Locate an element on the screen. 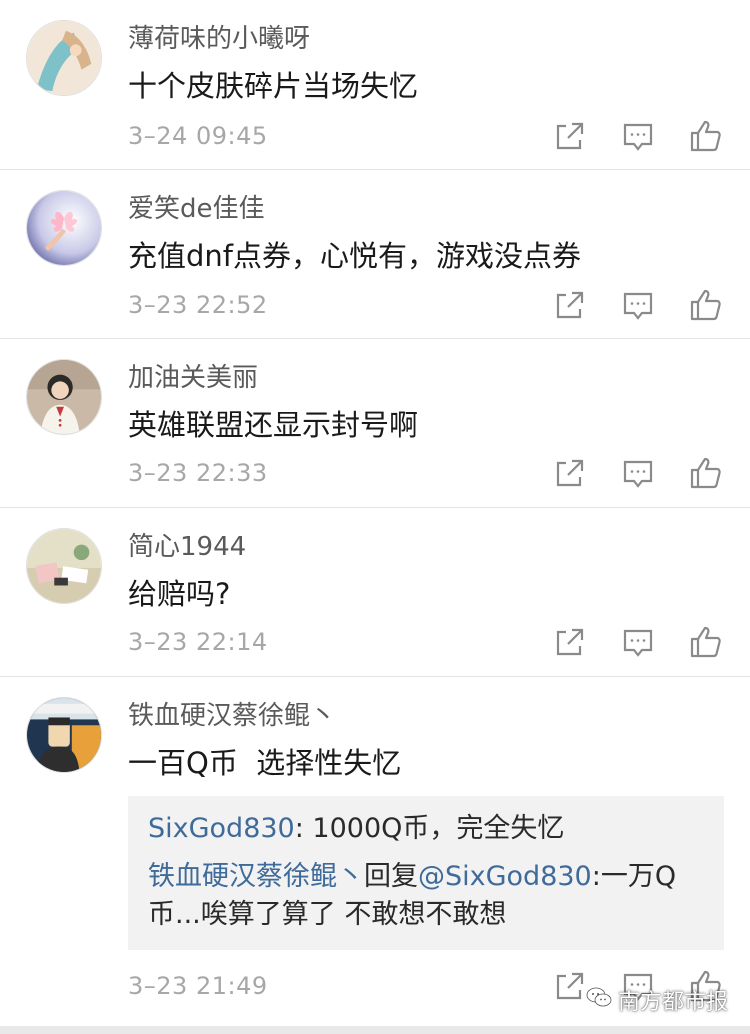  reply-username: SixGod830 is located at coordinates (221, 828).